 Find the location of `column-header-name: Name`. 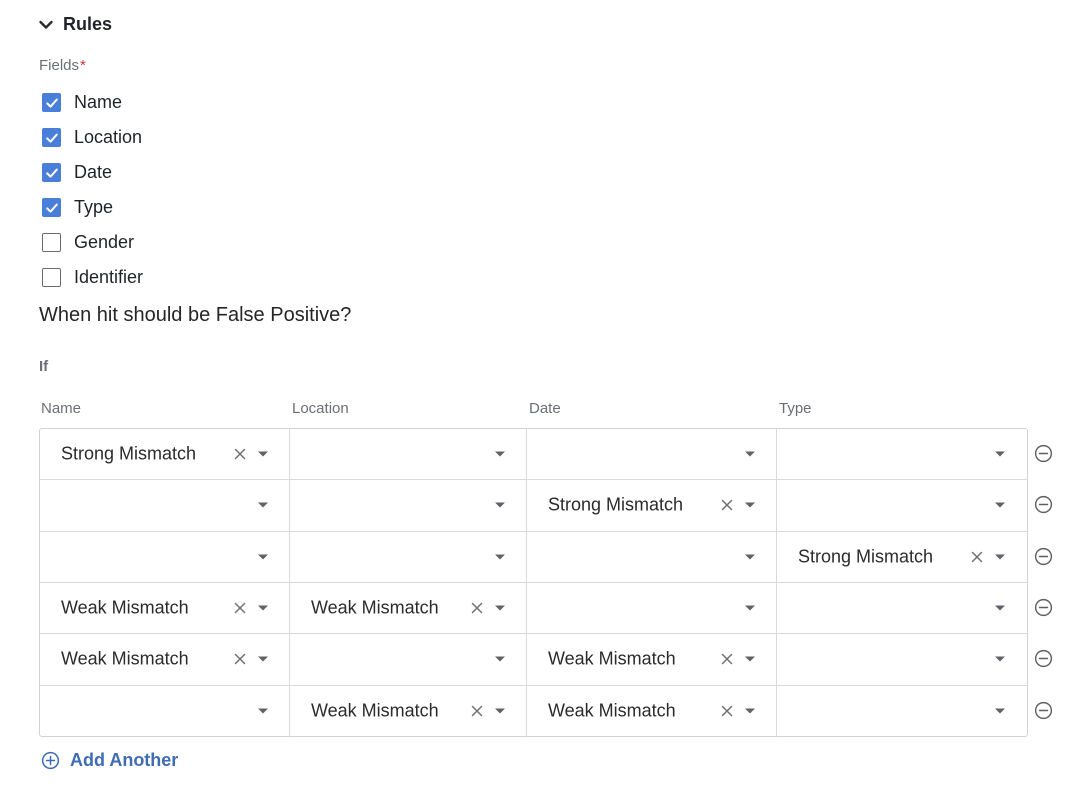

column-header-name: Name is located at coordinates (61, 408).